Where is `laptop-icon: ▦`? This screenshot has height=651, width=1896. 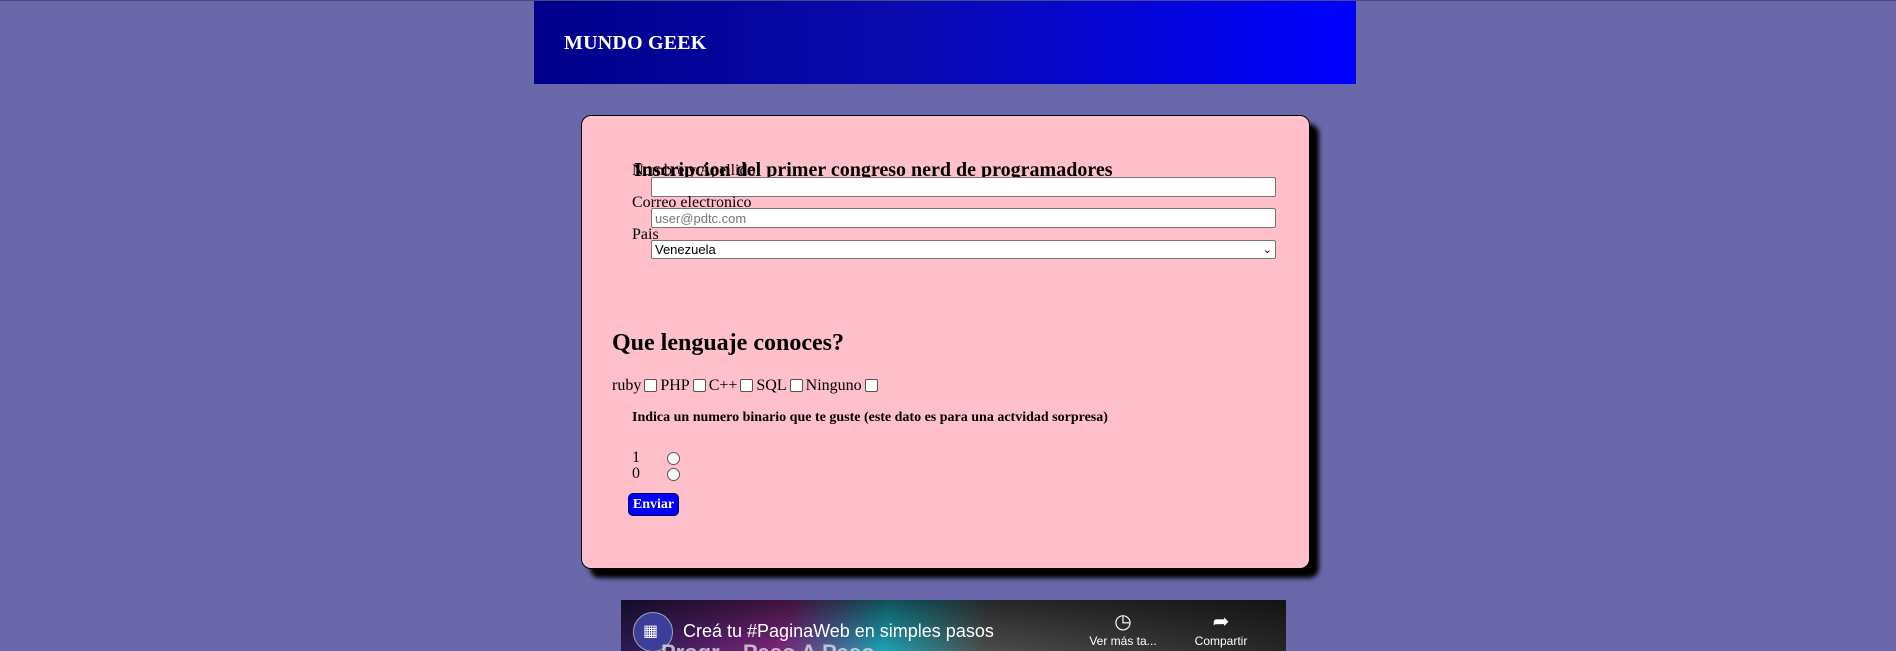
laptop-icon: ▦ is located at coordinates (651, 630).